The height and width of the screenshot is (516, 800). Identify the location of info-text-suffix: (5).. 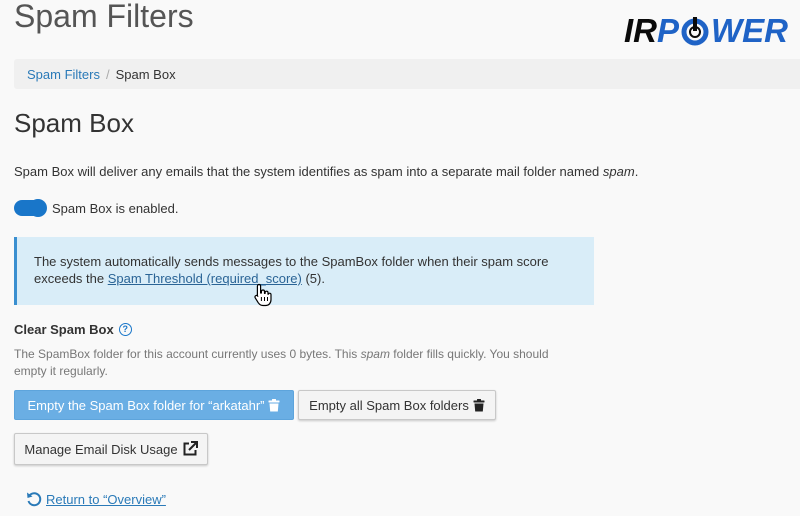
(313, 278).